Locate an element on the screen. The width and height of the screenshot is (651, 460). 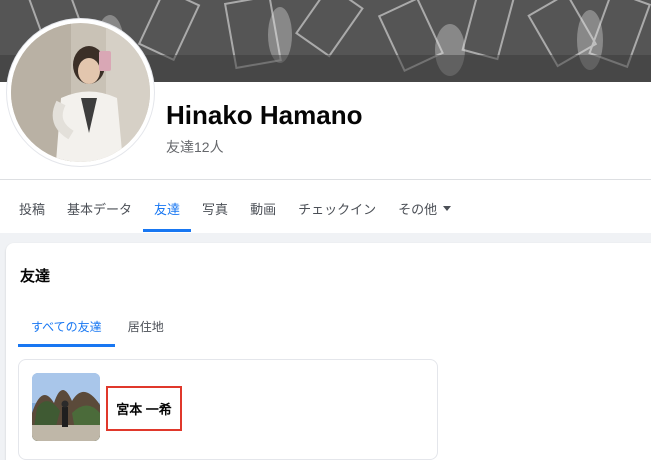
tab-posts: 投稿 is located at coordinates (32, 208).